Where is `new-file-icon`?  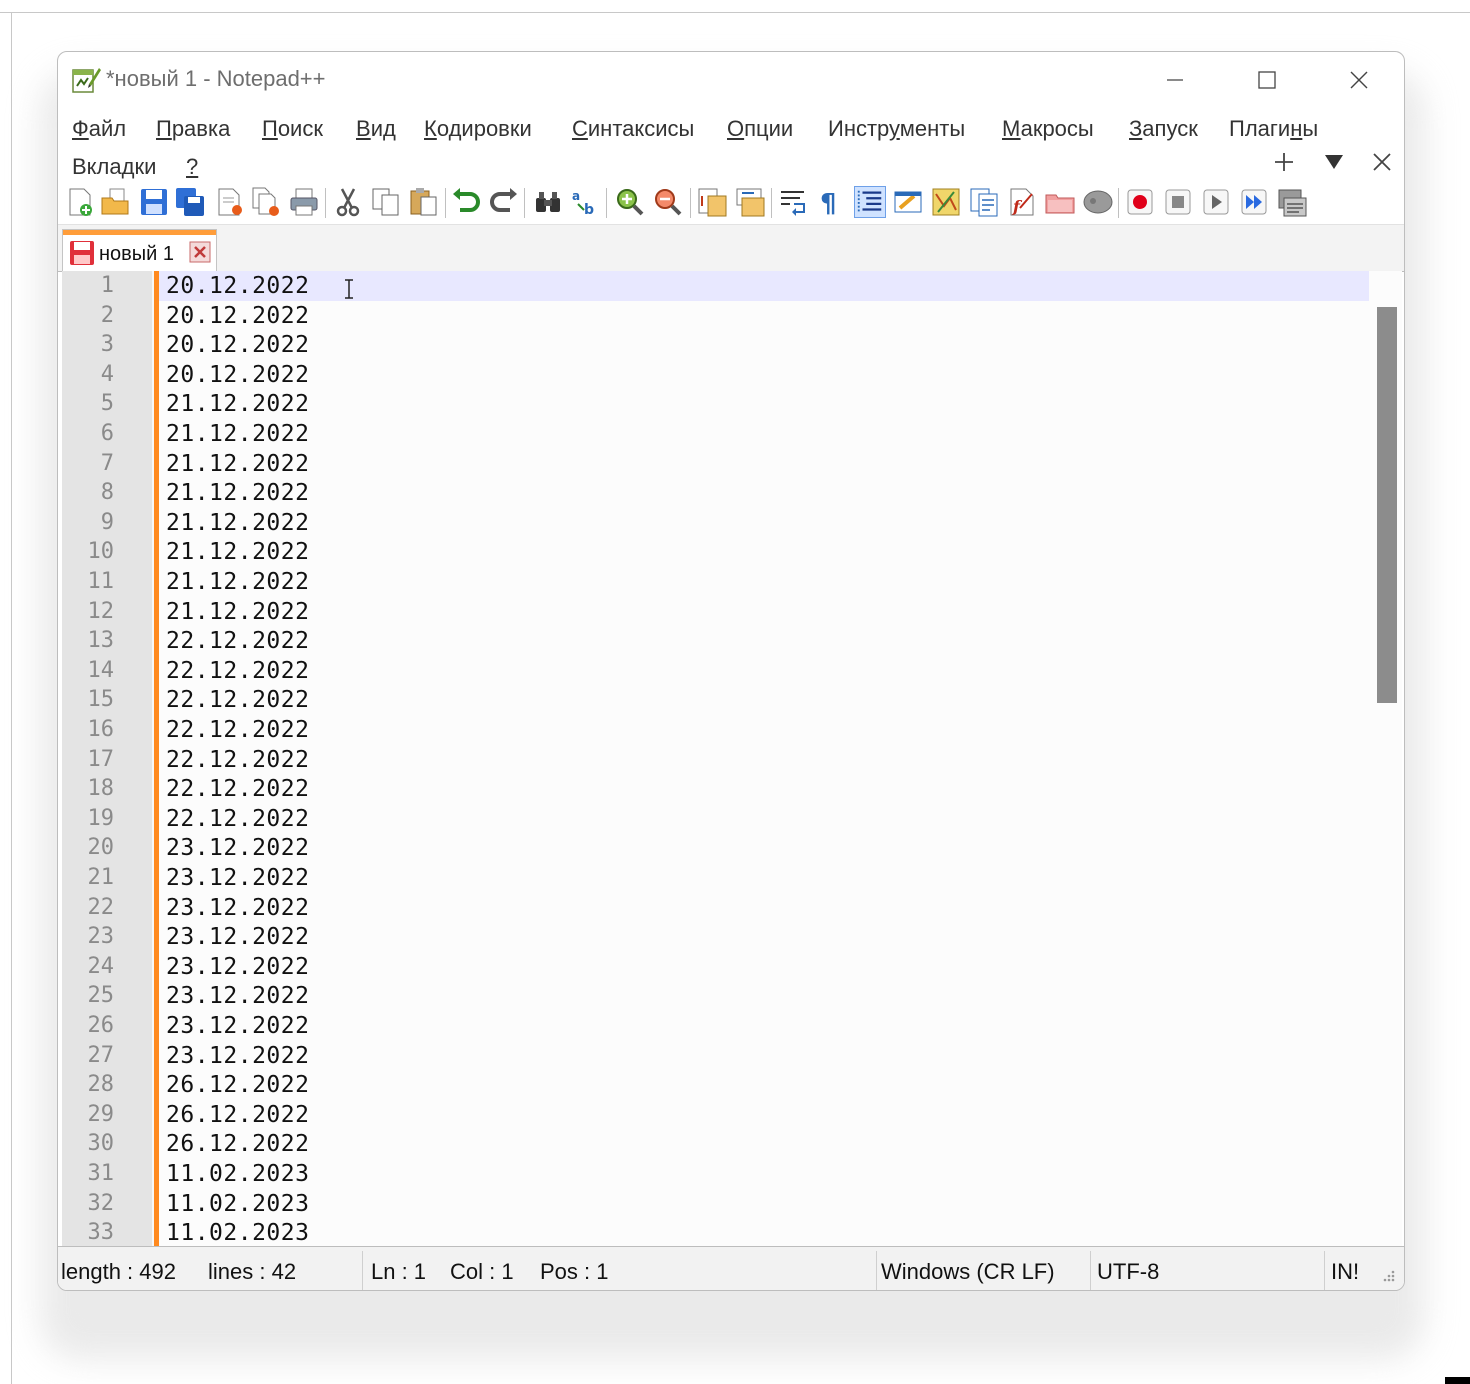
new-file-icon is located at coordinates (80, 202).